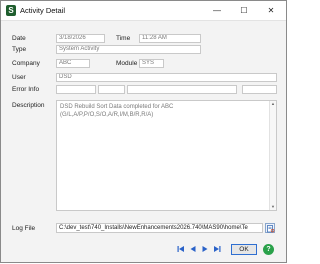  What do you see at coordinates (43, 10) in the screenshot?
I see `window-title: Activity Detail` at bounding box center [43, 10].